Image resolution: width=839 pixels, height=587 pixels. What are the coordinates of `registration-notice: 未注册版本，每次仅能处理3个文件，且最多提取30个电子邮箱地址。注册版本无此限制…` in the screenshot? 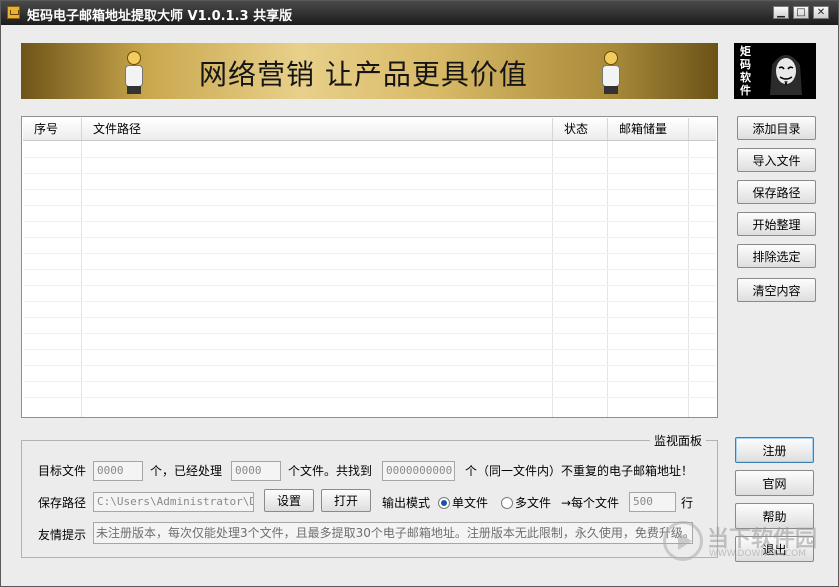 It's located at (393, 533).